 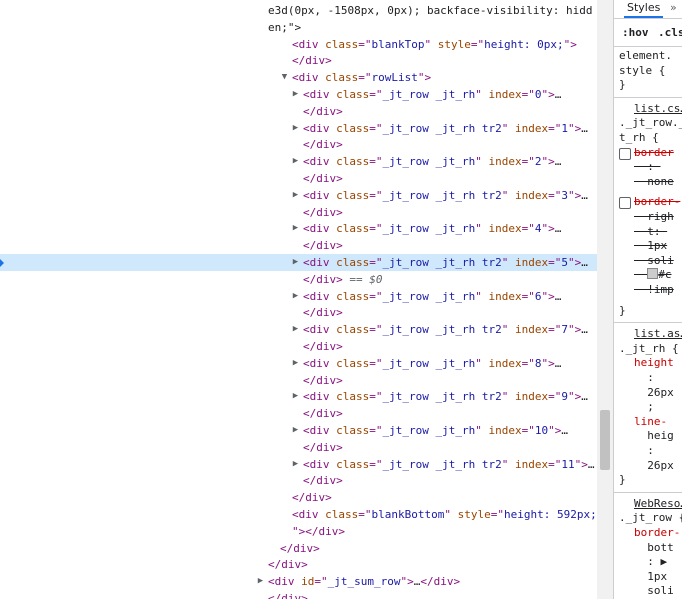 What do you see at coordinates (670, 33) in the screenshot?
I see `cls-toggle-button: .cls` at bounding box center [670, 33].